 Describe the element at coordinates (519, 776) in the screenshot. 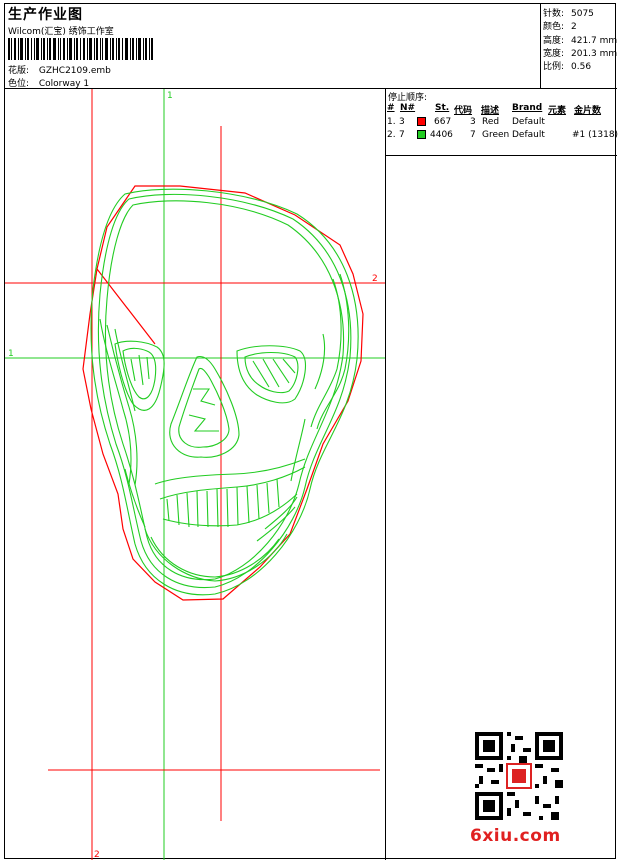

I see `qr-code` at that location.